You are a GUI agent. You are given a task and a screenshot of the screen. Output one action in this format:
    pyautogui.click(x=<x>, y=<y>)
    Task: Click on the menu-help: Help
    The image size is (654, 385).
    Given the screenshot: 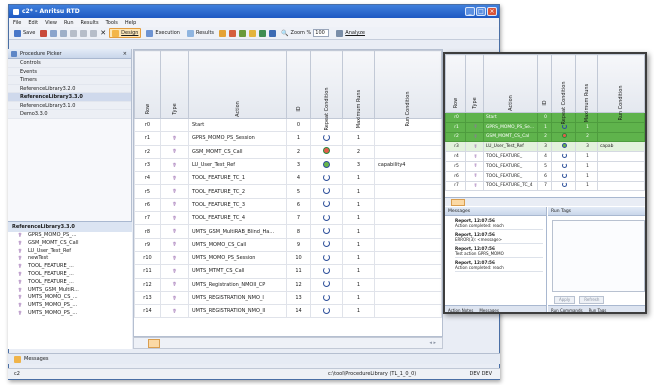 What is the action you would take?
    pyautogui.click(x=130, y=23)
    